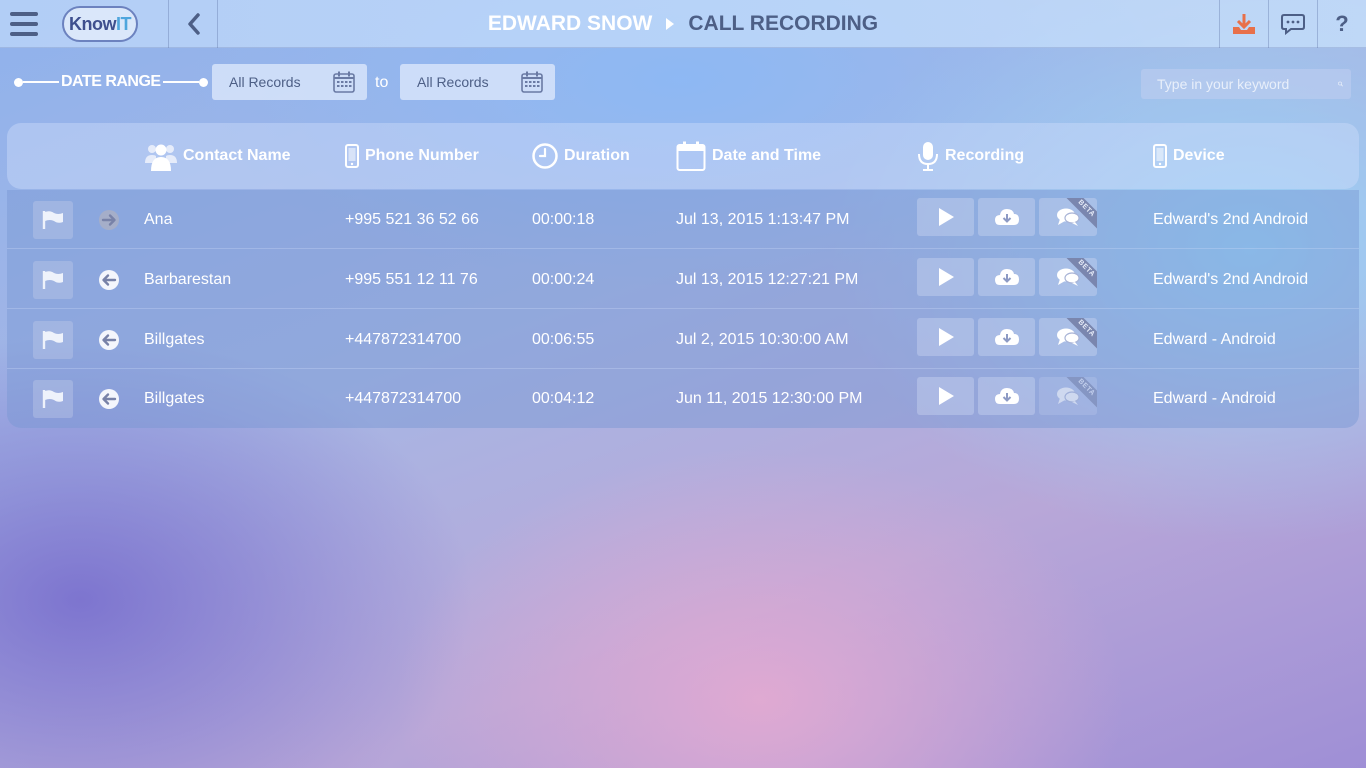 Image resolution: width=1366 pixels, height=768 pixels. I want to click on question-mark-icon: ?, so click(1342, 23).